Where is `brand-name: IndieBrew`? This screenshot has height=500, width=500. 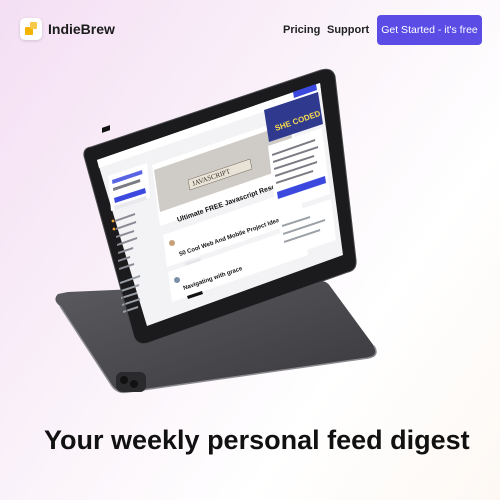 brand-name: IndieBrew is located at coordinates (81, 29).